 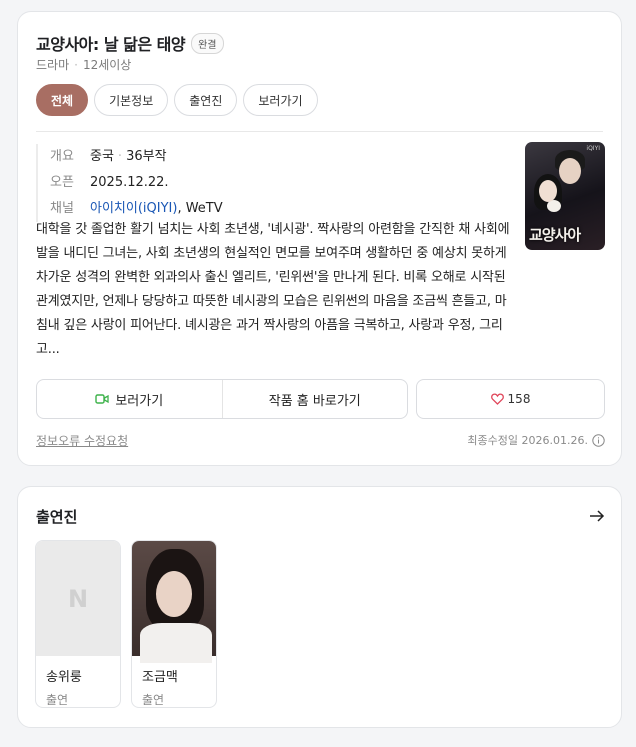 I want to click on watch-button: 보러가기, so click(x=129, y=399).